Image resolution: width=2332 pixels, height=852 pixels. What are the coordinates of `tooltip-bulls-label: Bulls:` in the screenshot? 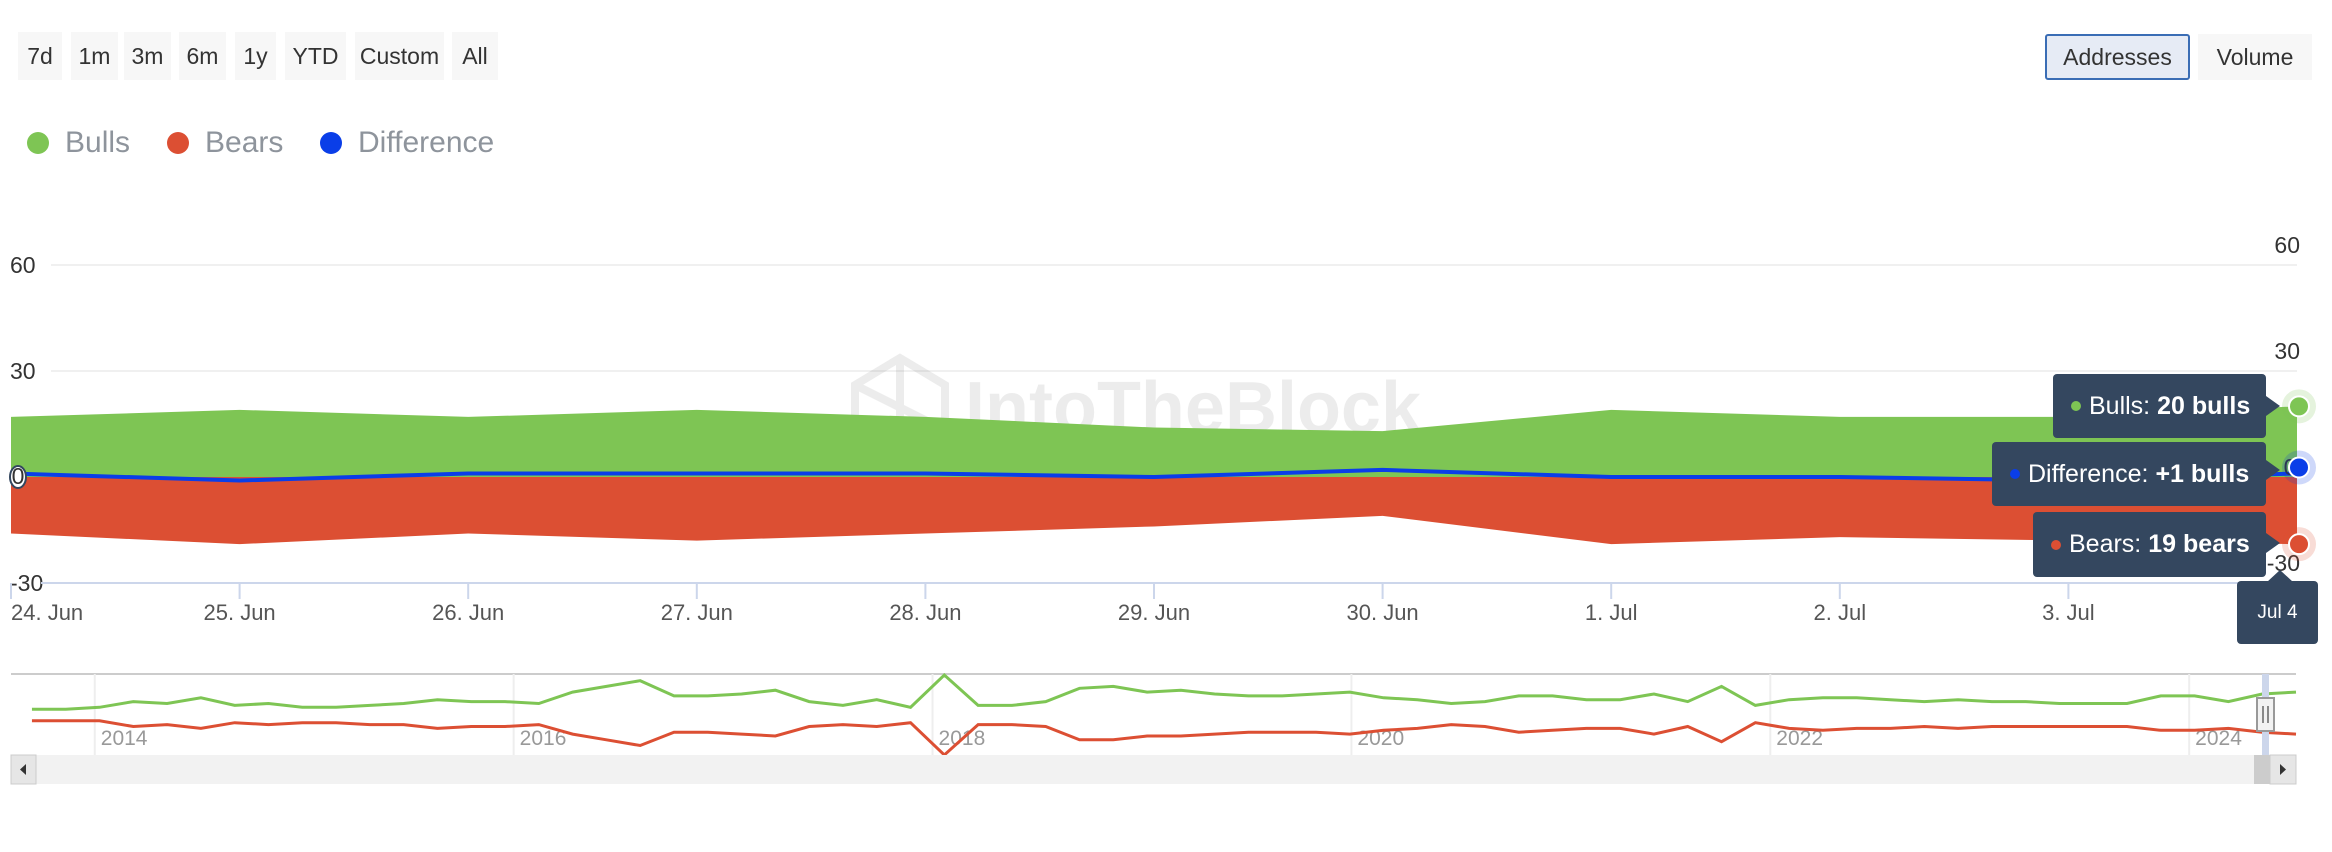 It's located at (2120, 405).